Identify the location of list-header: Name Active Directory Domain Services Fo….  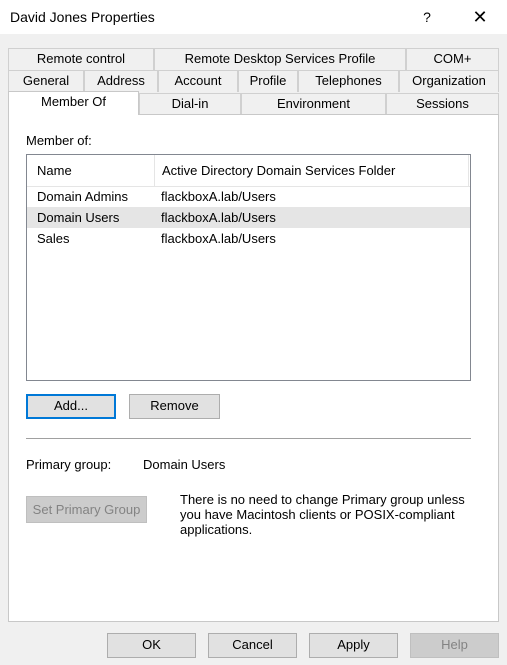
(248, 171).